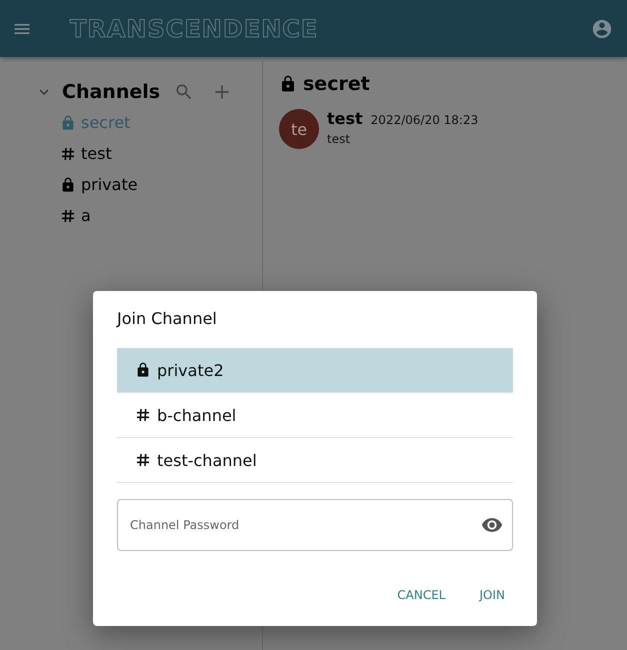 Image resolution: width=627 pixels, height=650 pixels. I want to click on channel-item: private, so click(131, 184).